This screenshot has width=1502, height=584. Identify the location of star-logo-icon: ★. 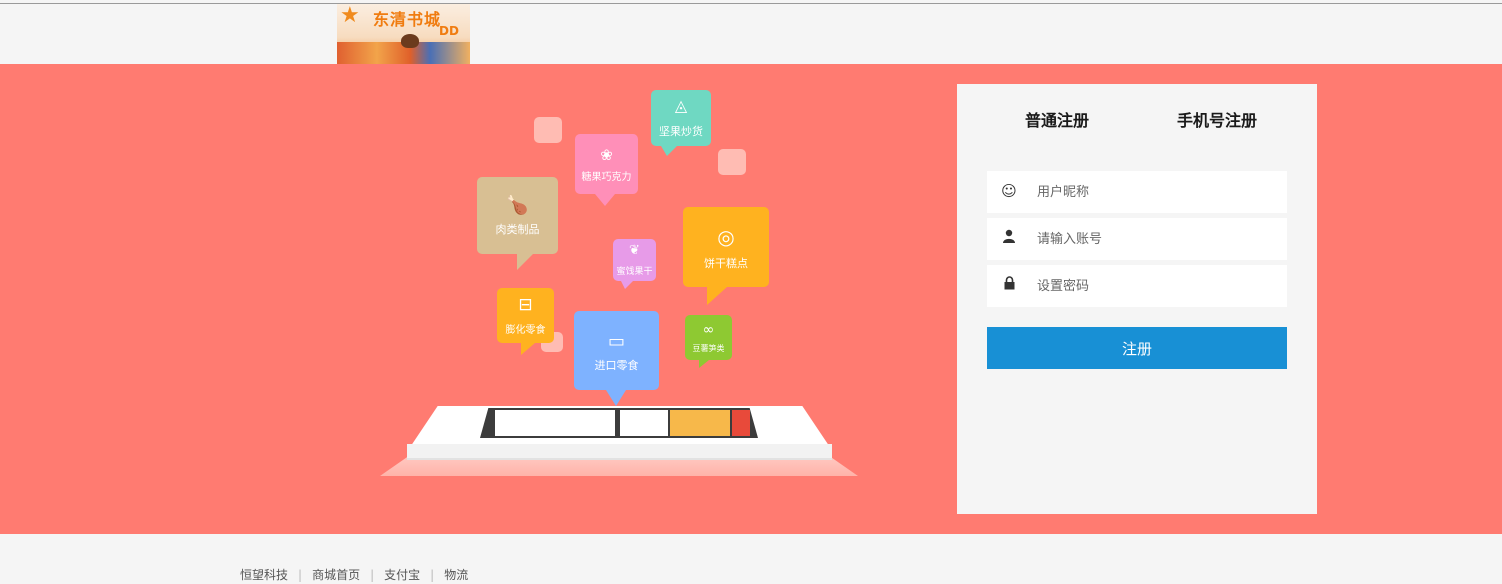
(350, 16).